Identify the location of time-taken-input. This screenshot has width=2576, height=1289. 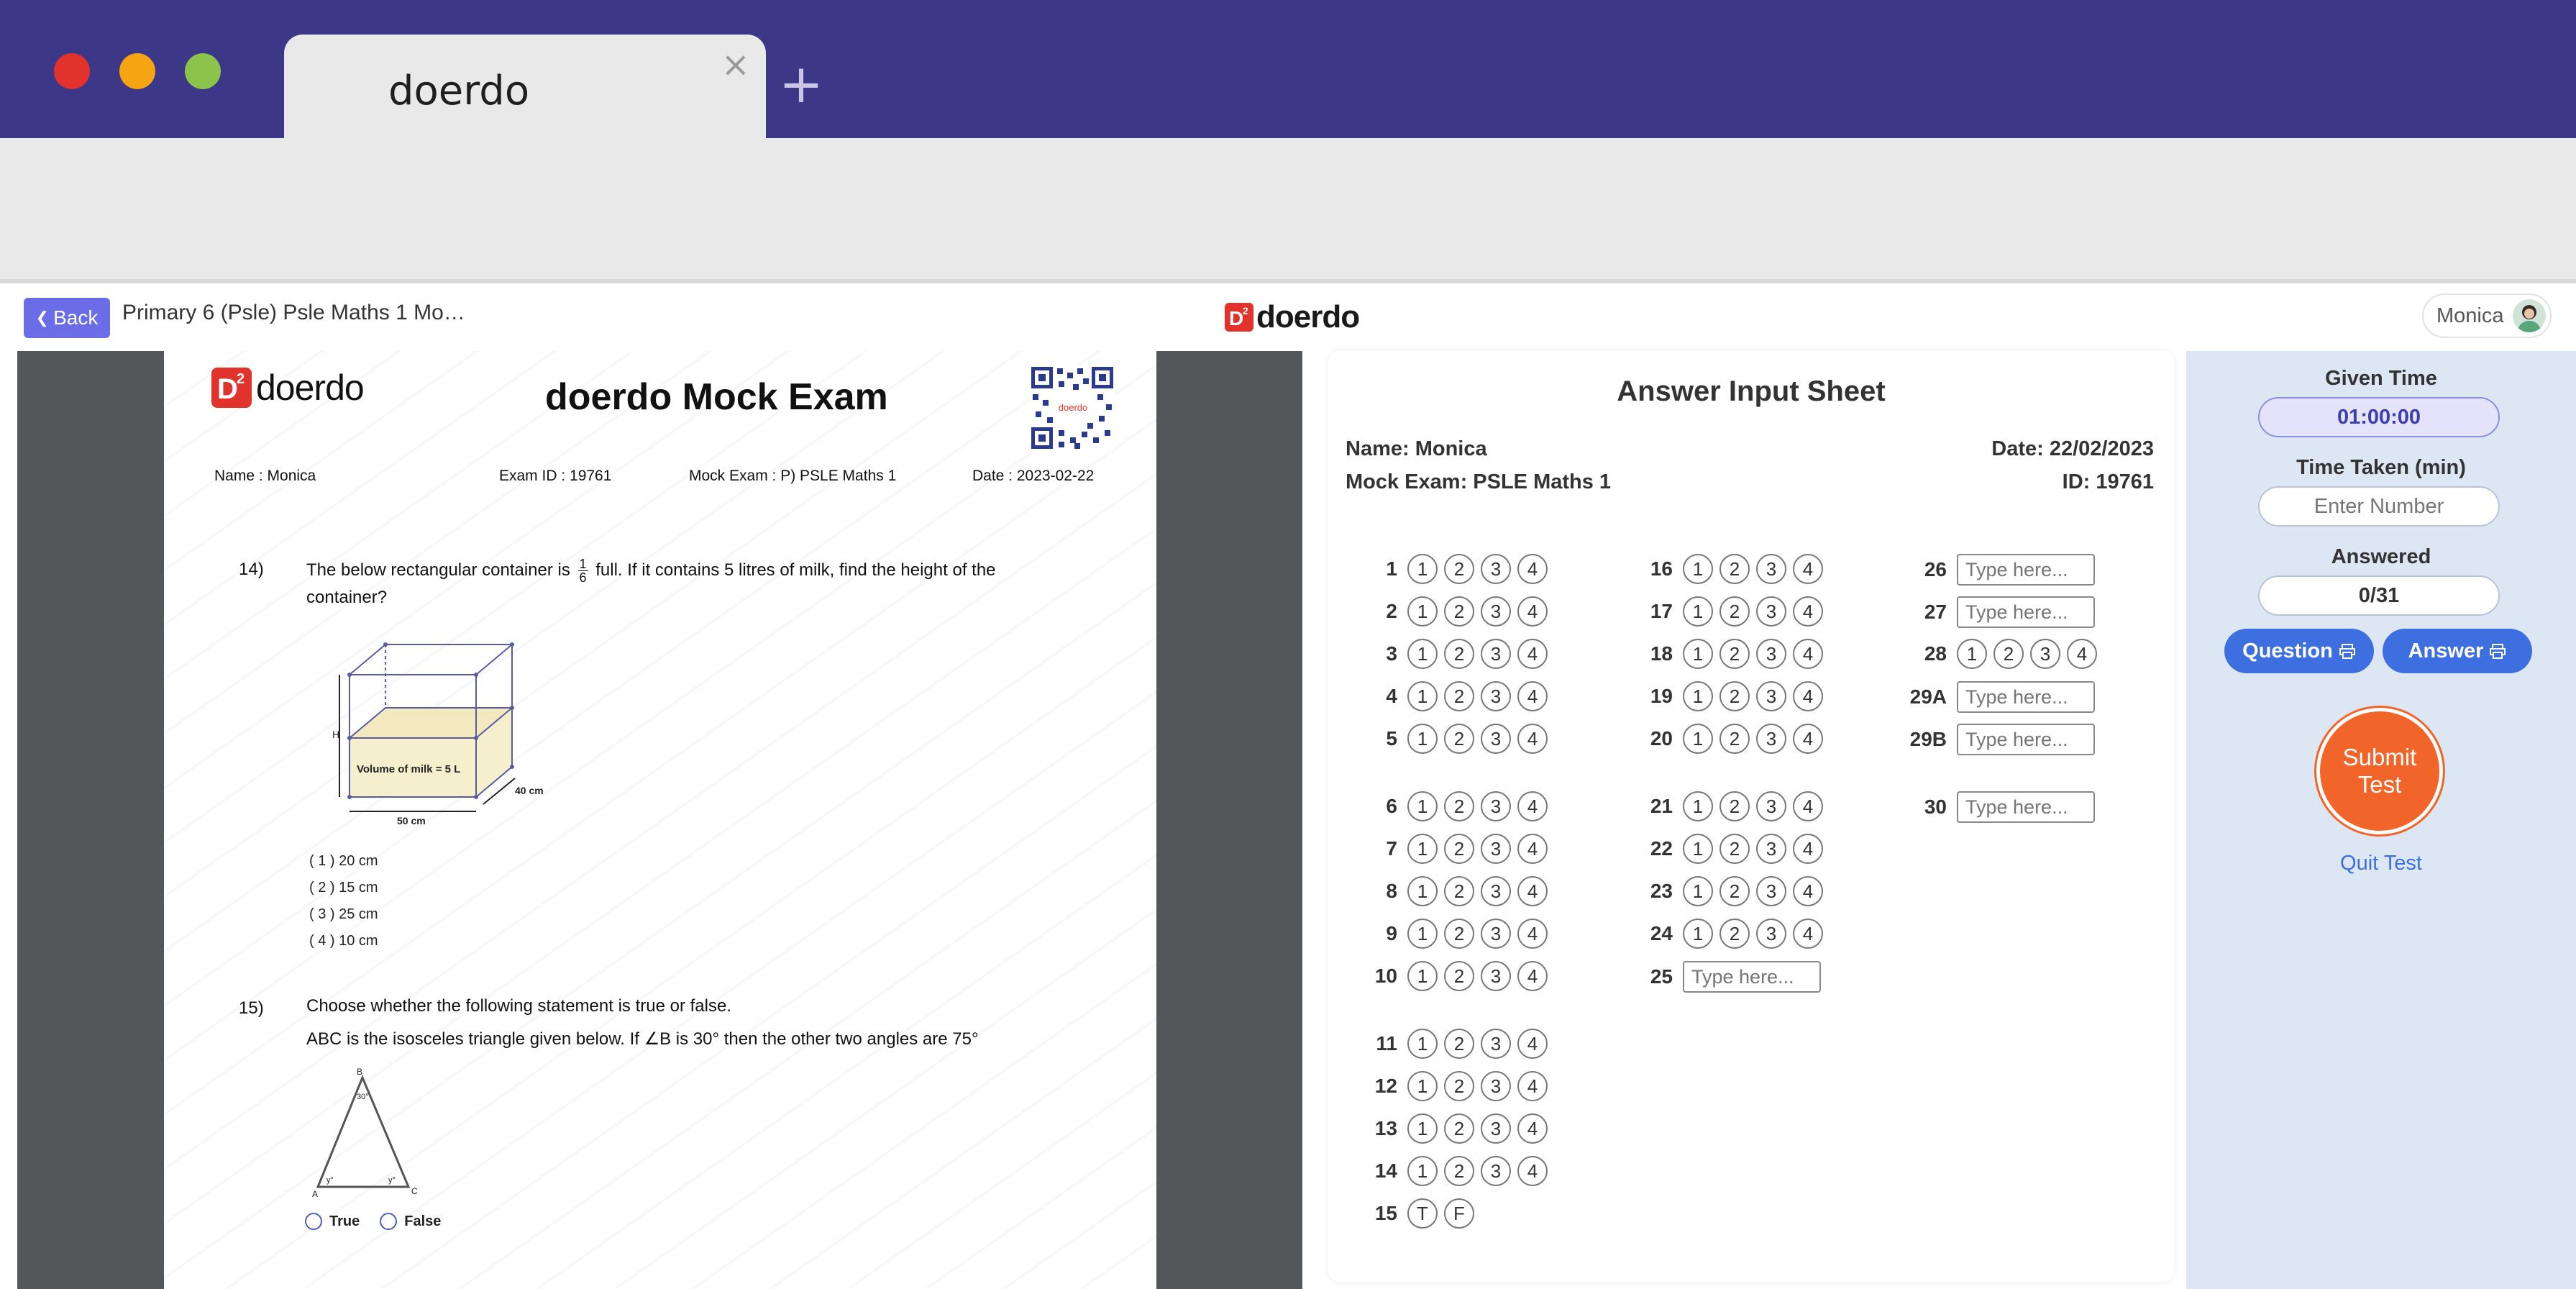
(2379, 506).